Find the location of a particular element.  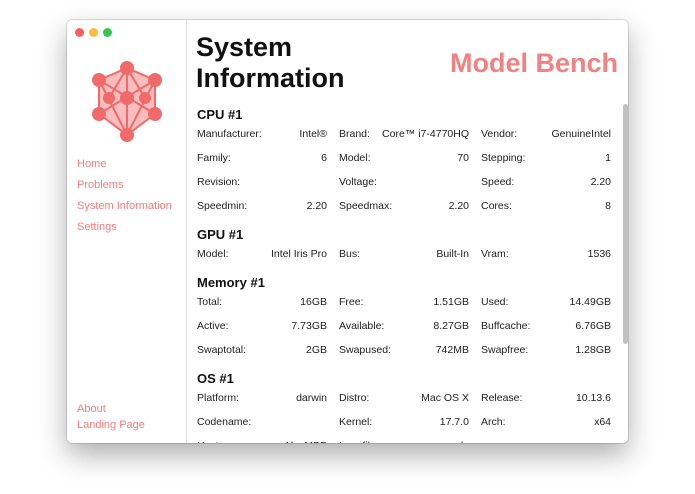

field-label: Model: is located at coordinates (355, 158).